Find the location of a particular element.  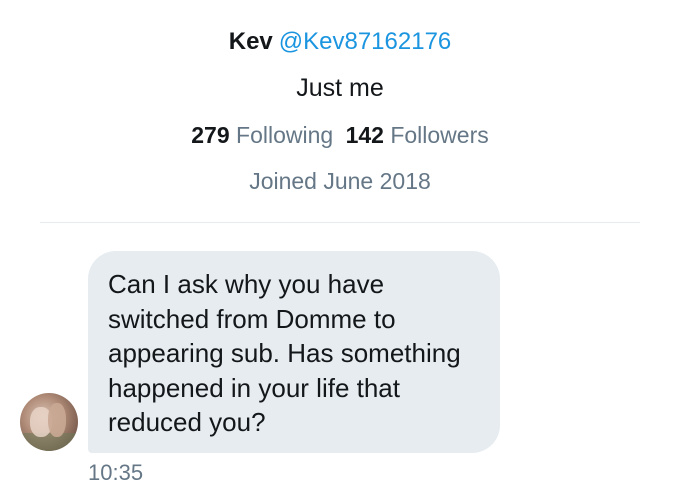

followers-link: 142 Followers is located at coordinates (417, 135).